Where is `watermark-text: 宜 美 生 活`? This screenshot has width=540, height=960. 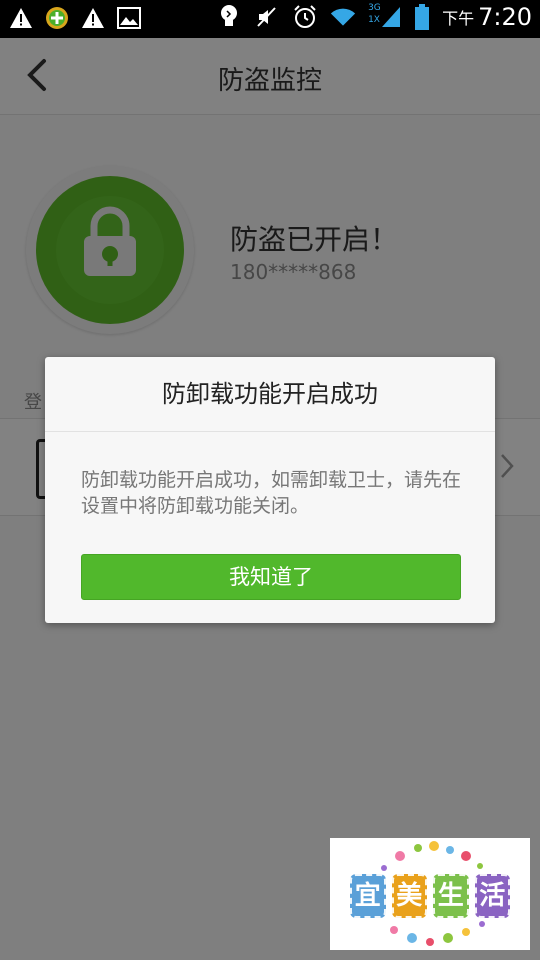 watermark-text: 宜 美 生 活 is located at coordinates (430, 896).